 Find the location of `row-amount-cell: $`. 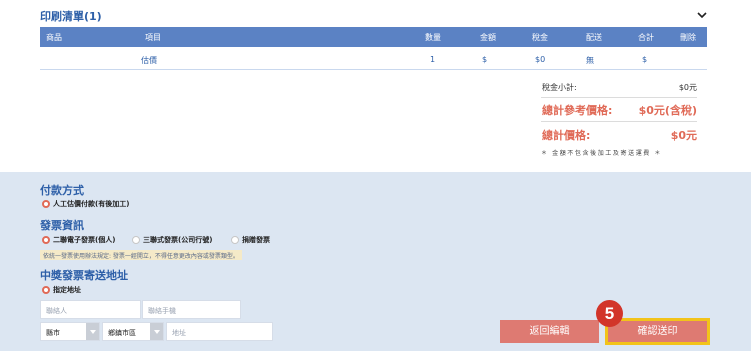

row-amount-cell: $ is located at coordinates (485, 59).